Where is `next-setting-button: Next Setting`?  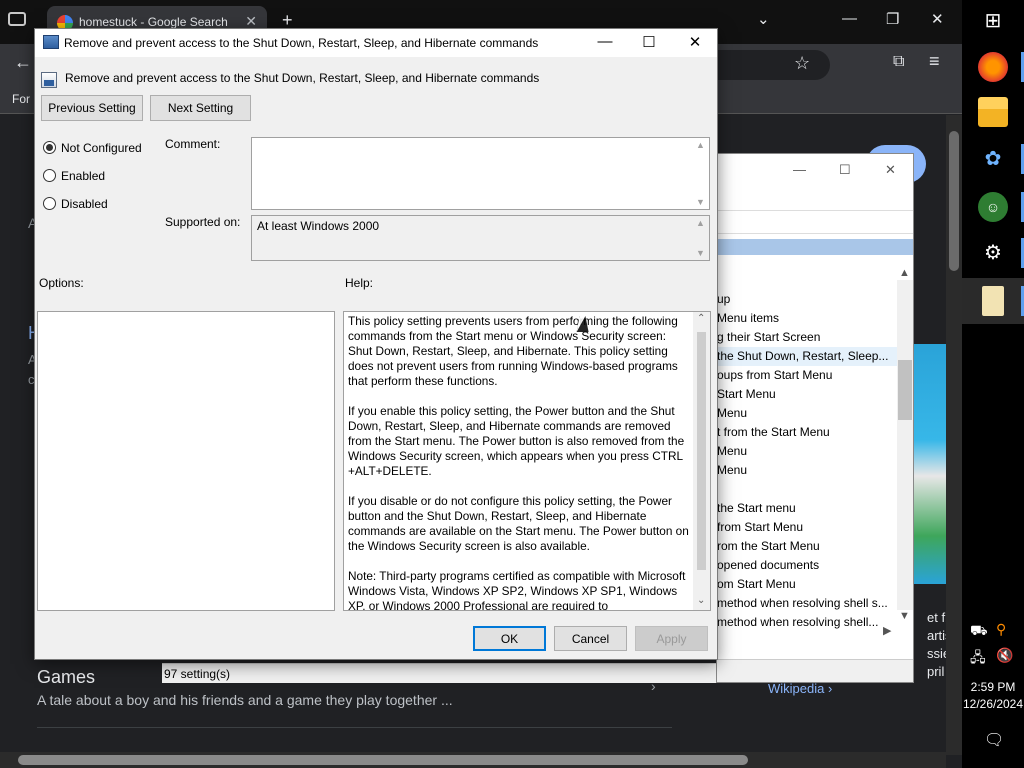 next-setting-button: Next Setting is located at coordinates (200, 108).